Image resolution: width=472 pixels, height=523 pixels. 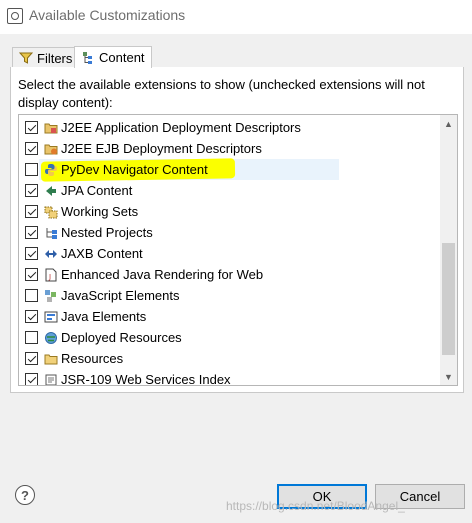 What do you see at coordinates (51, 233) in the screenshot?
I see `nested-projects-icon` at bounding box center [51, 233].